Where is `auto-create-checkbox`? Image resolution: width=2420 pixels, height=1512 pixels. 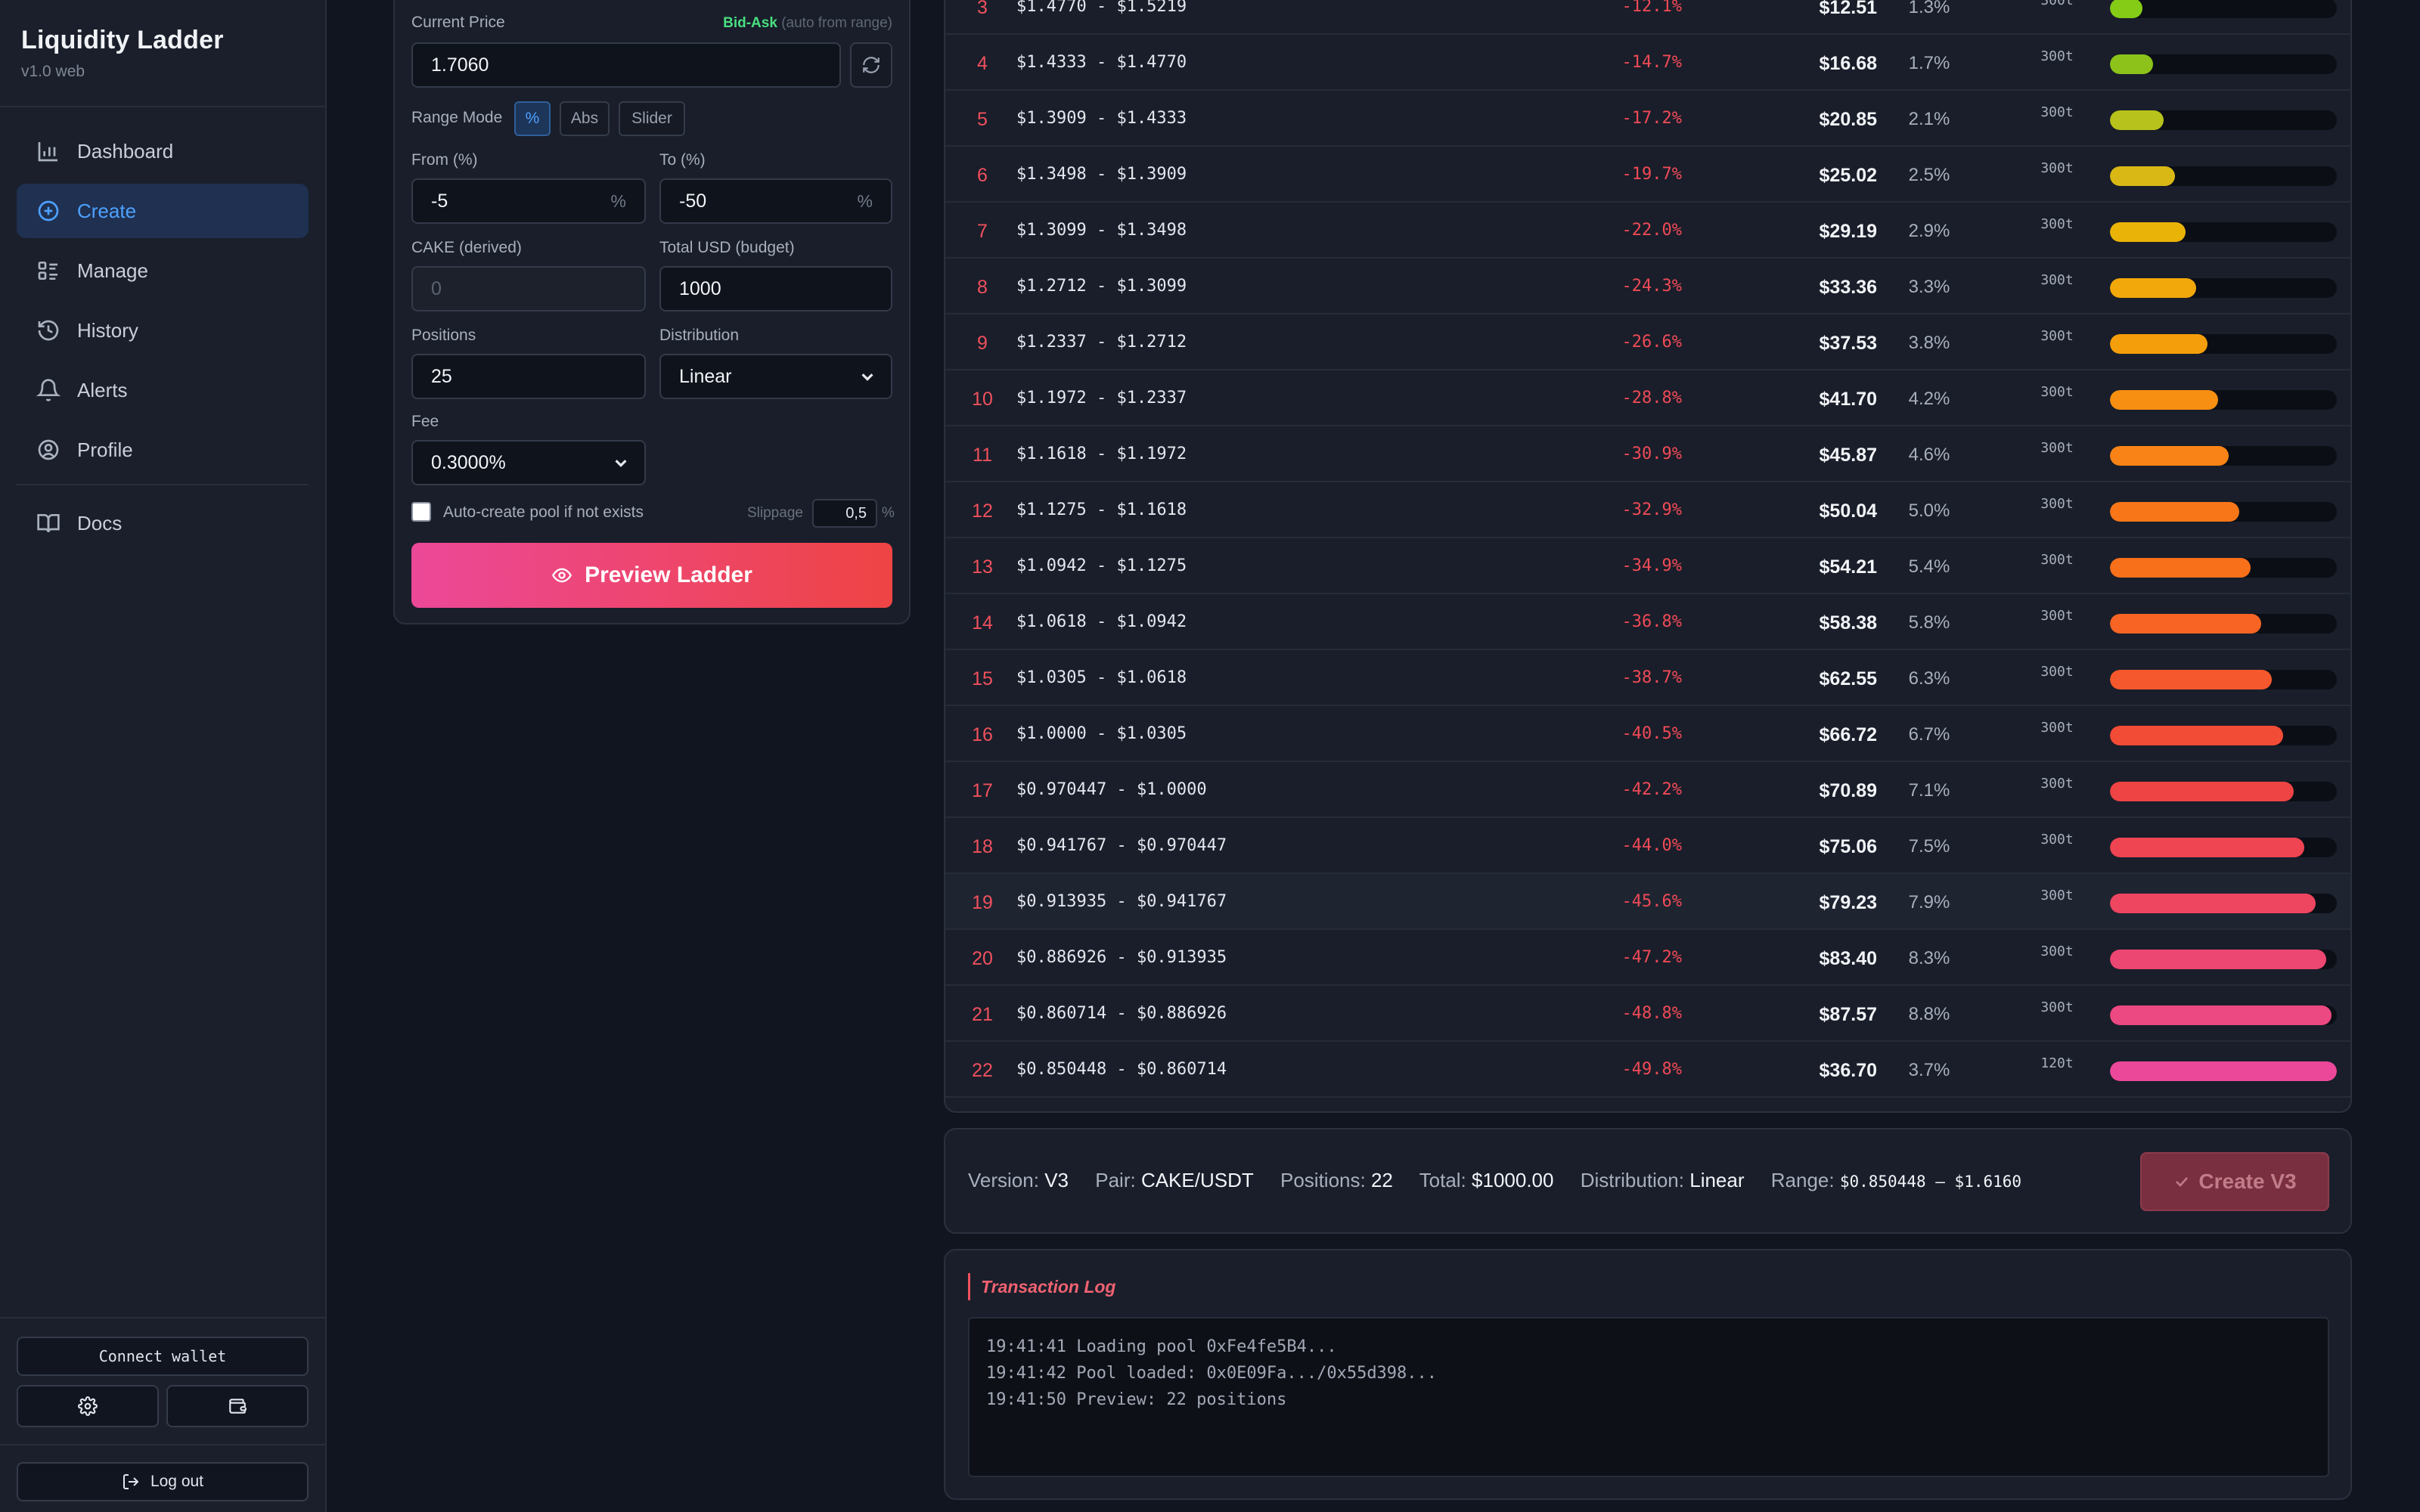 auto-create-checkbox is located at coordinates (421, 512).